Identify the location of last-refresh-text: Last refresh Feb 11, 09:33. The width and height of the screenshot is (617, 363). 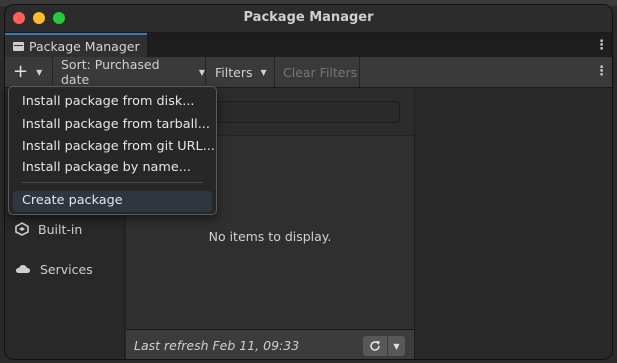
(217, 345).